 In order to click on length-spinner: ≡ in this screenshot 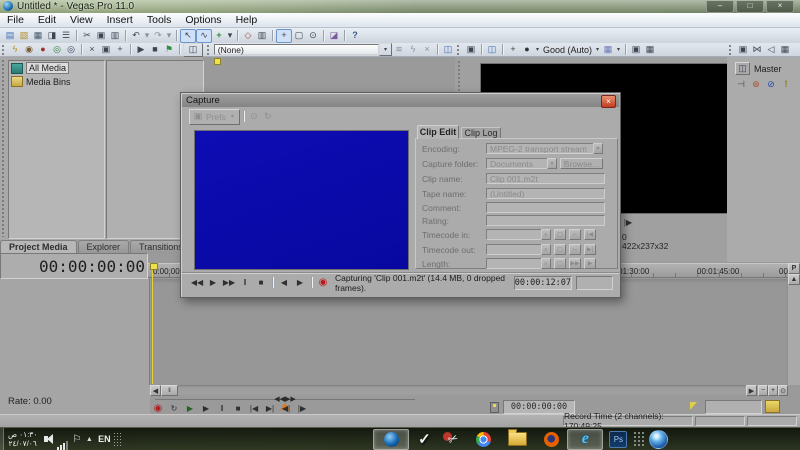, I will do `click(546, 263)`.